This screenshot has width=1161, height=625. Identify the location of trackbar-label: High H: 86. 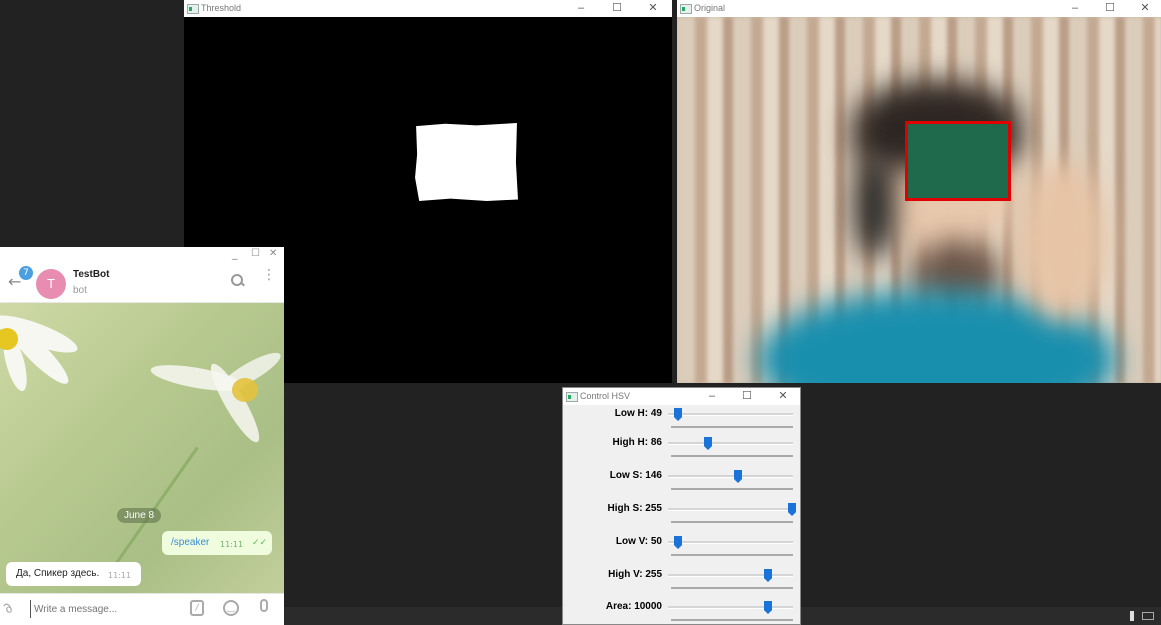
(637, 442).